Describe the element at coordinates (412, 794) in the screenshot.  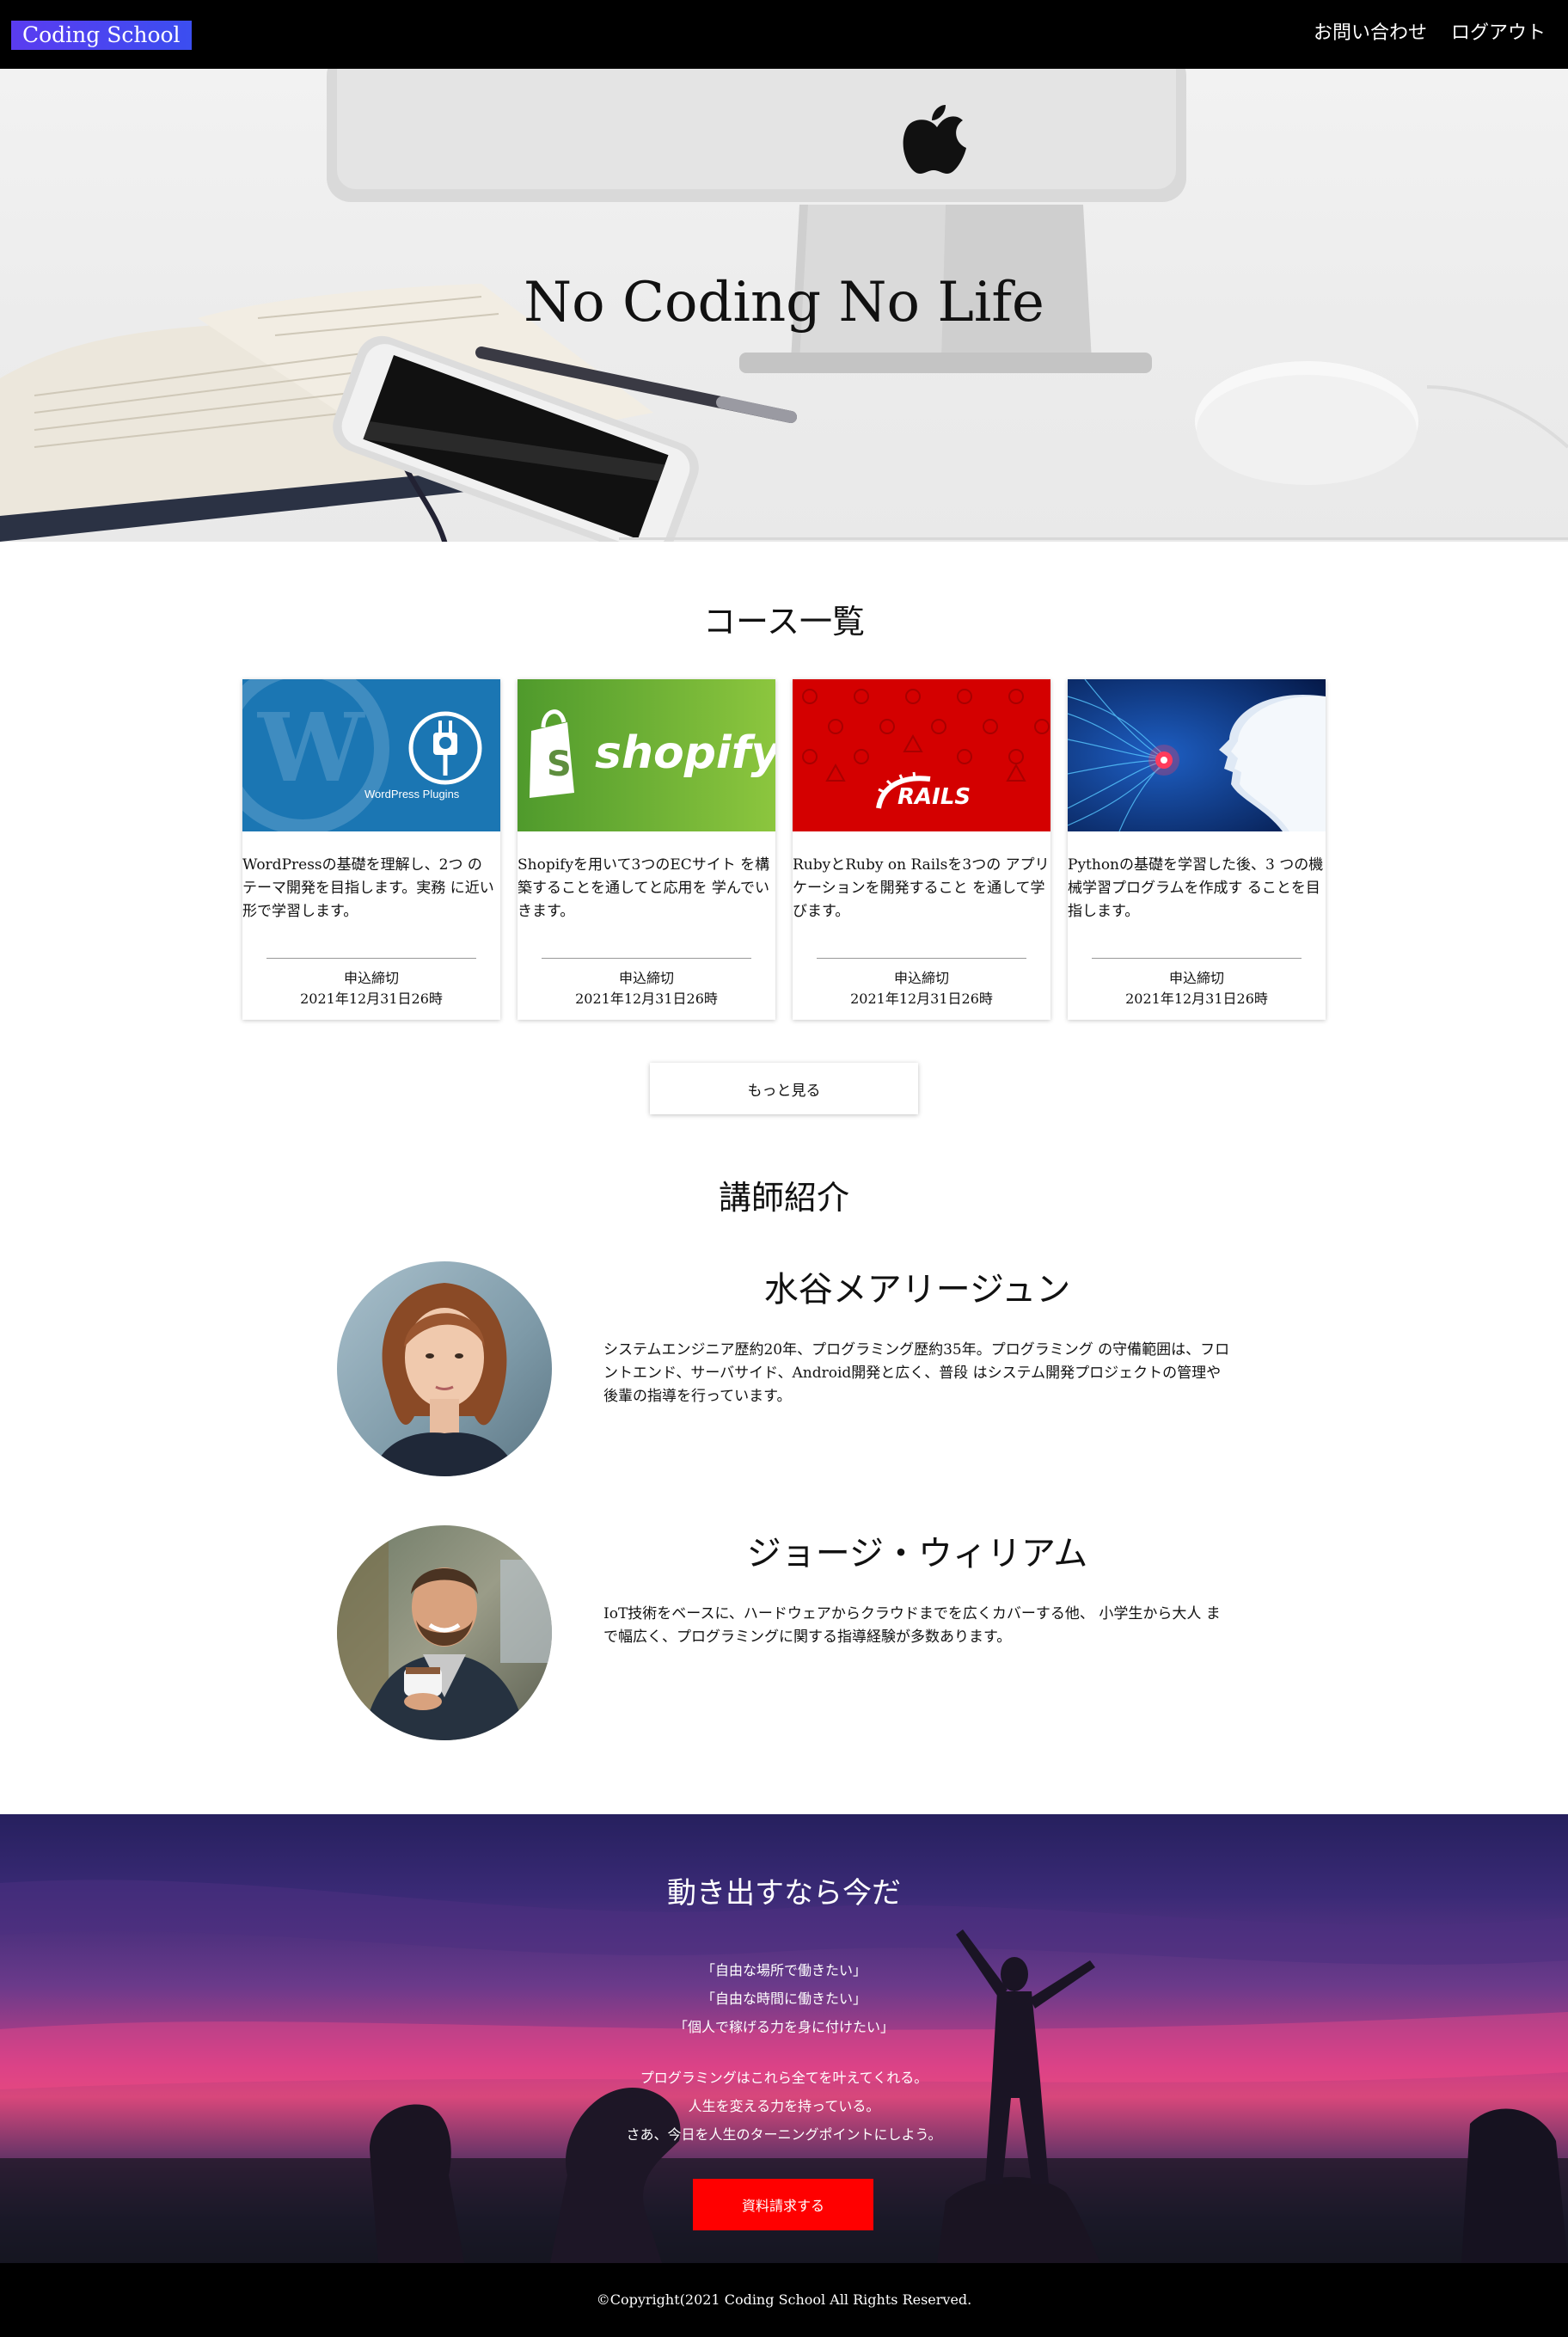
I see `wordpress-image-caption: WordPress Plugins` at that location.